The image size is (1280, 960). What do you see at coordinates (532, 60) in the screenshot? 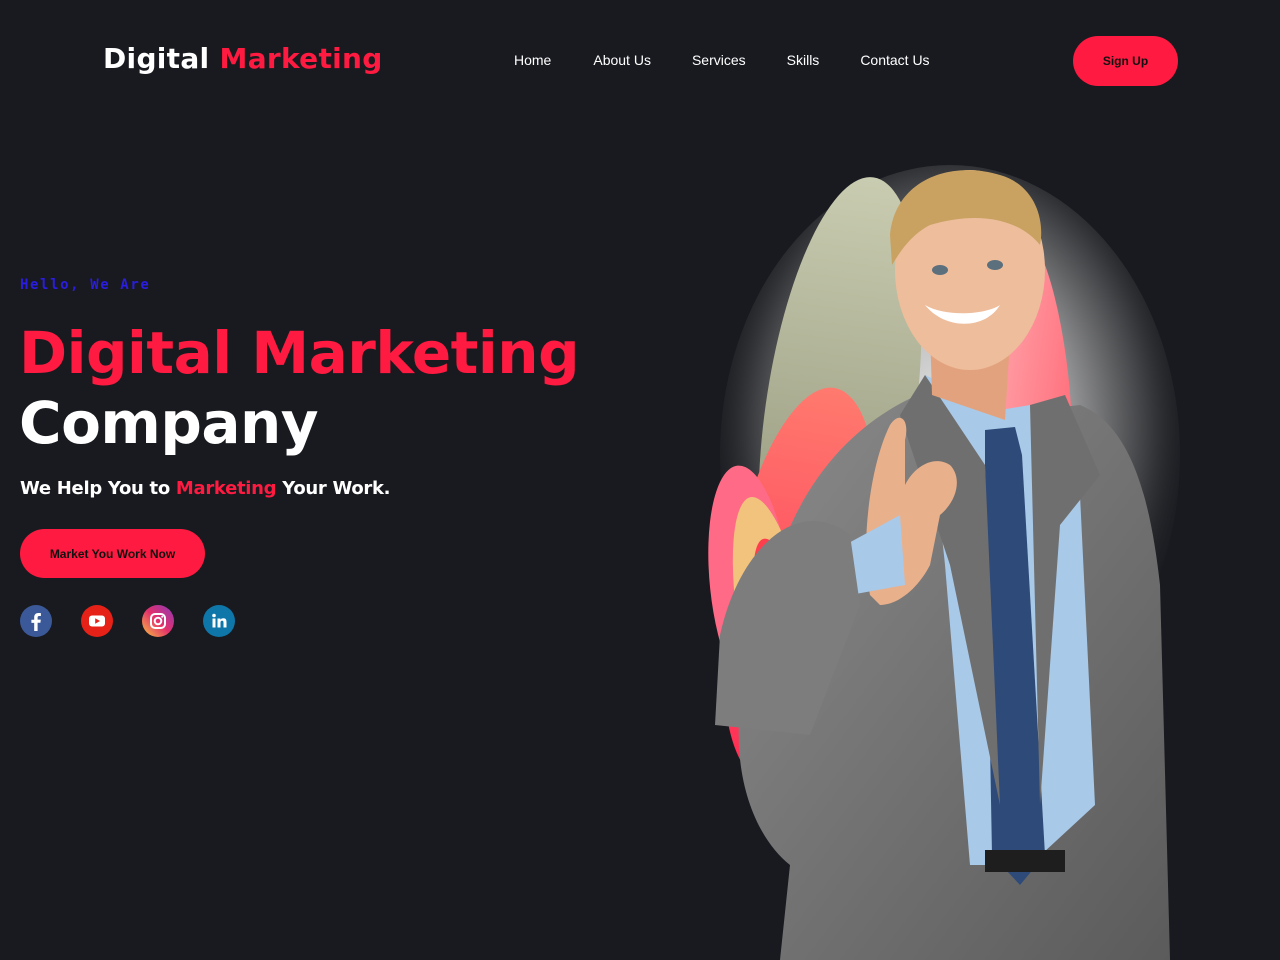
I see `nav-home: Home` at bounding box center [532, 60].